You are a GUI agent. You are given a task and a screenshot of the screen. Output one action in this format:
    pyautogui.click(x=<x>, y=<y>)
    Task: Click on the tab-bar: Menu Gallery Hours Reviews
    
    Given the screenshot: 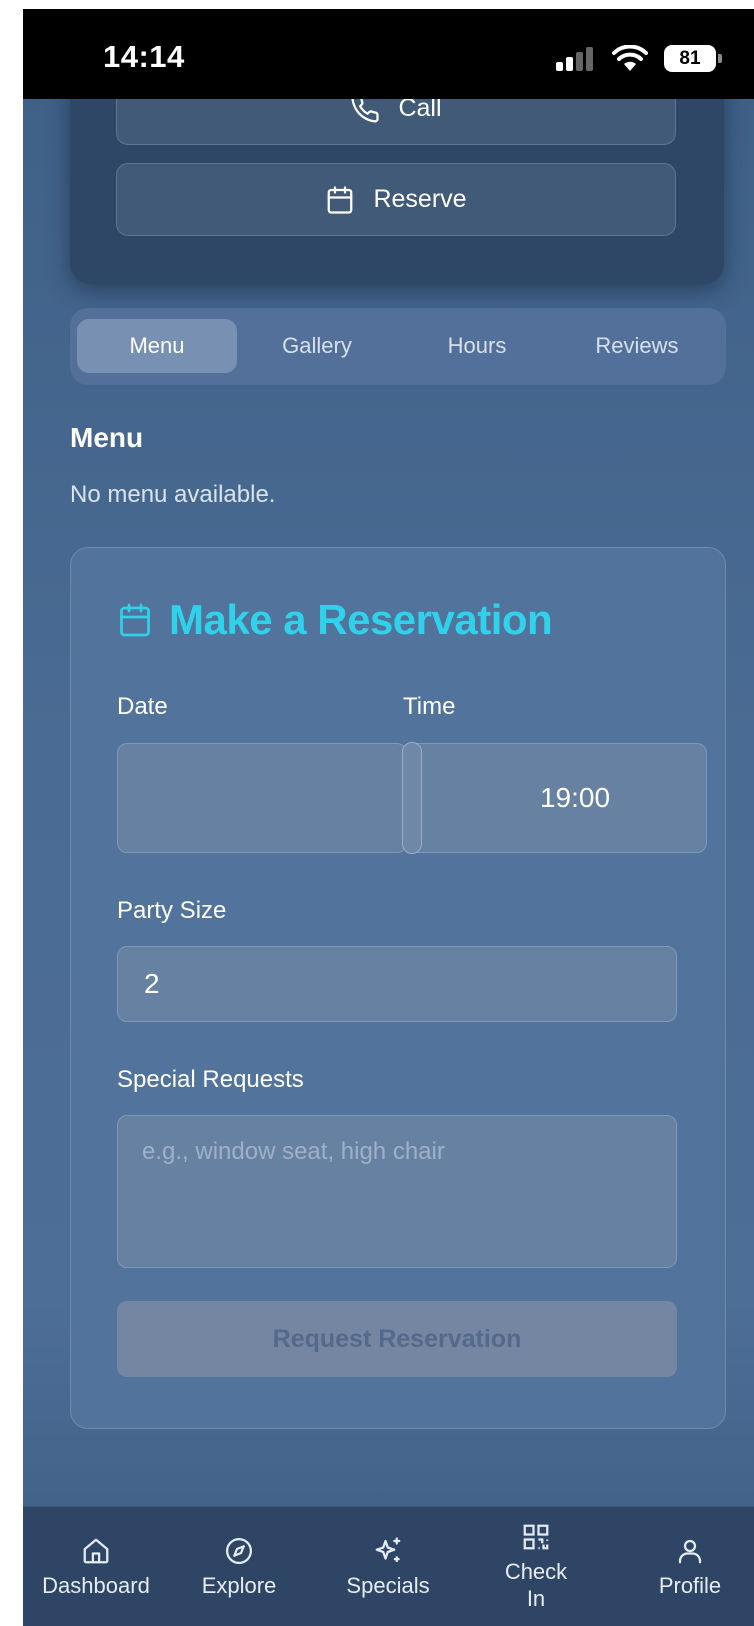 What is the action you would take?
    pyautogui.click(x=398, y=346)
    